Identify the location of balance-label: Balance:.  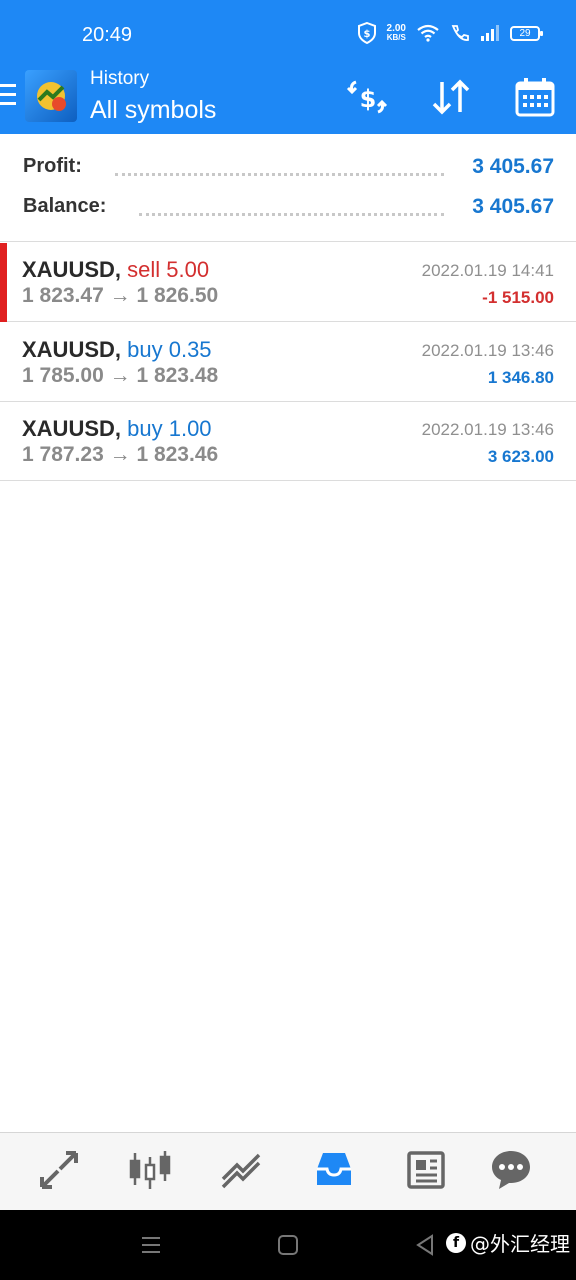
(69, 206).